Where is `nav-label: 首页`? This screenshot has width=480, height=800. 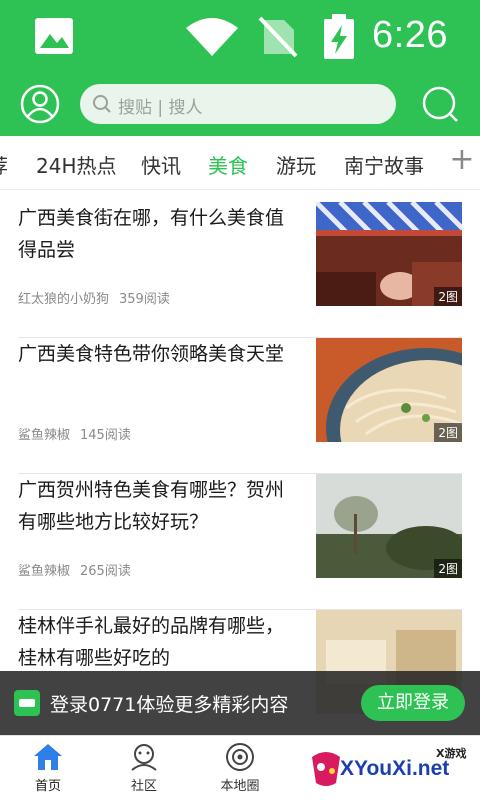 nav-label: 首页 is located at coordinates (47, 786).